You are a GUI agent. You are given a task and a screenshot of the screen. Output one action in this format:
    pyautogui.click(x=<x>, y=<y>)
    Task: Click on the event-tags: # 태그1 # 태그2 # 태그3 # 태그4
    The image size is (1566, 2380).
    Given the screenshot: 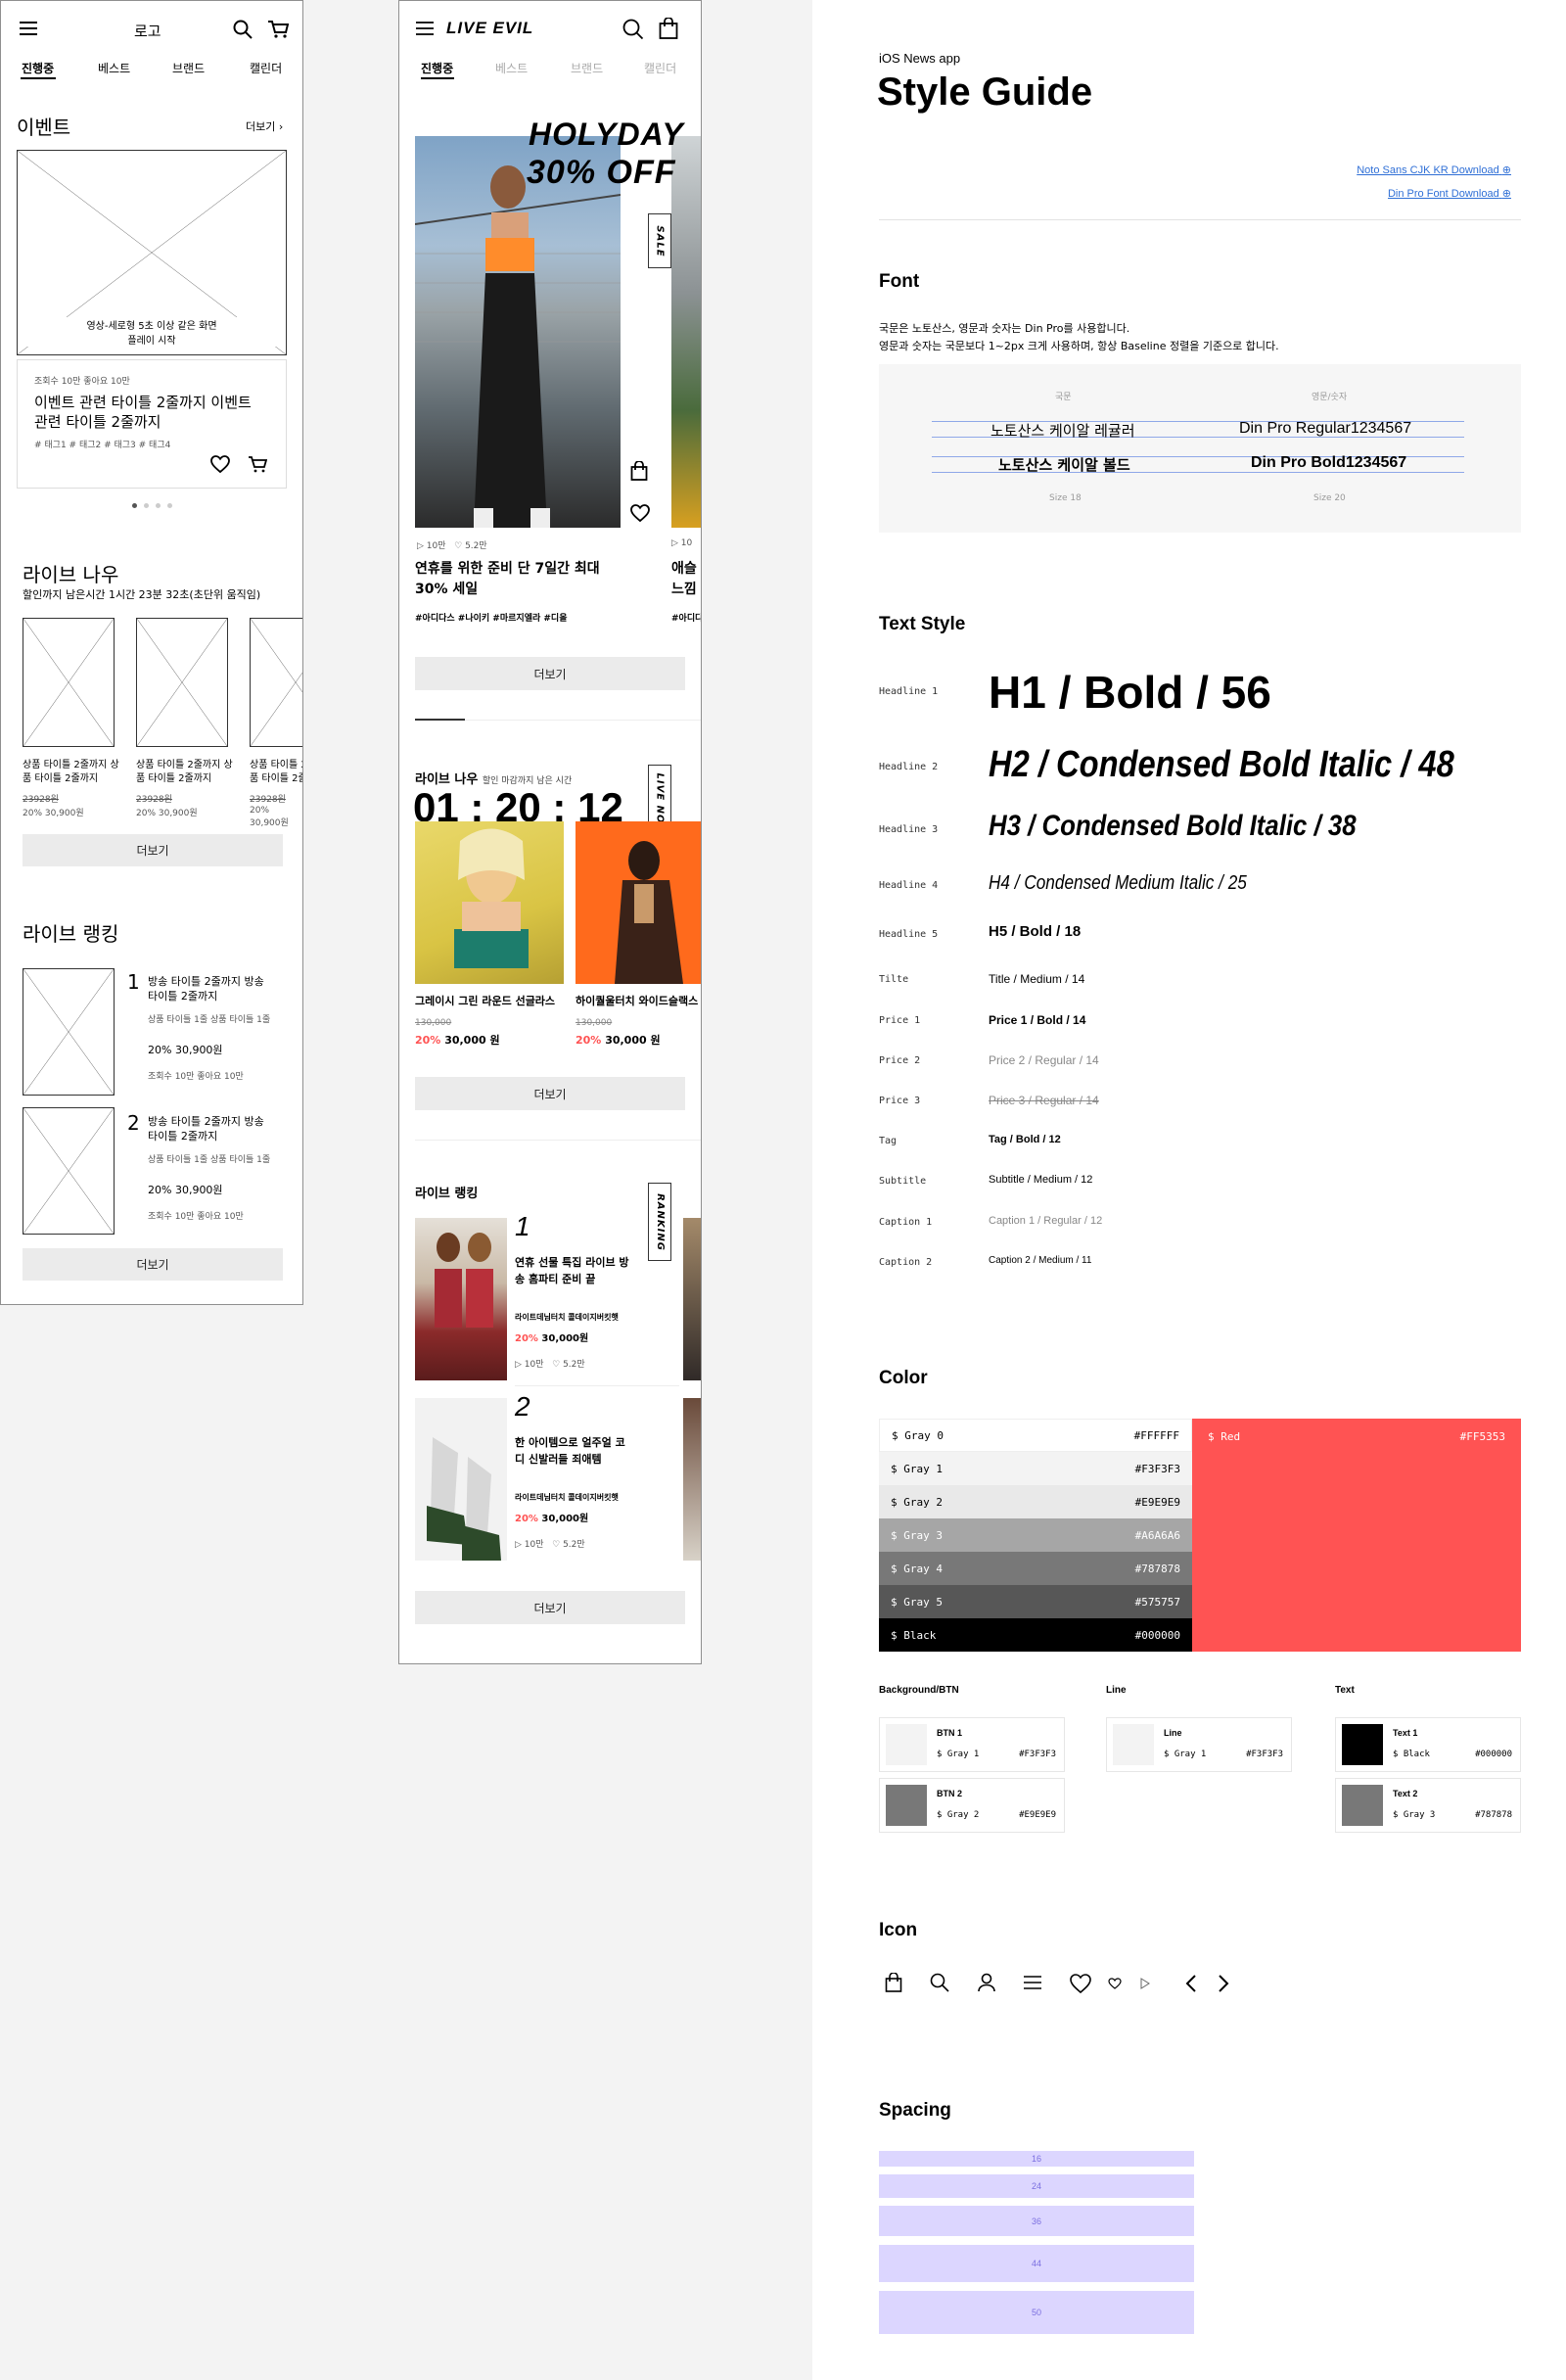 What is the action you would take?
    pyautogui.click(x=102, y=445)
    